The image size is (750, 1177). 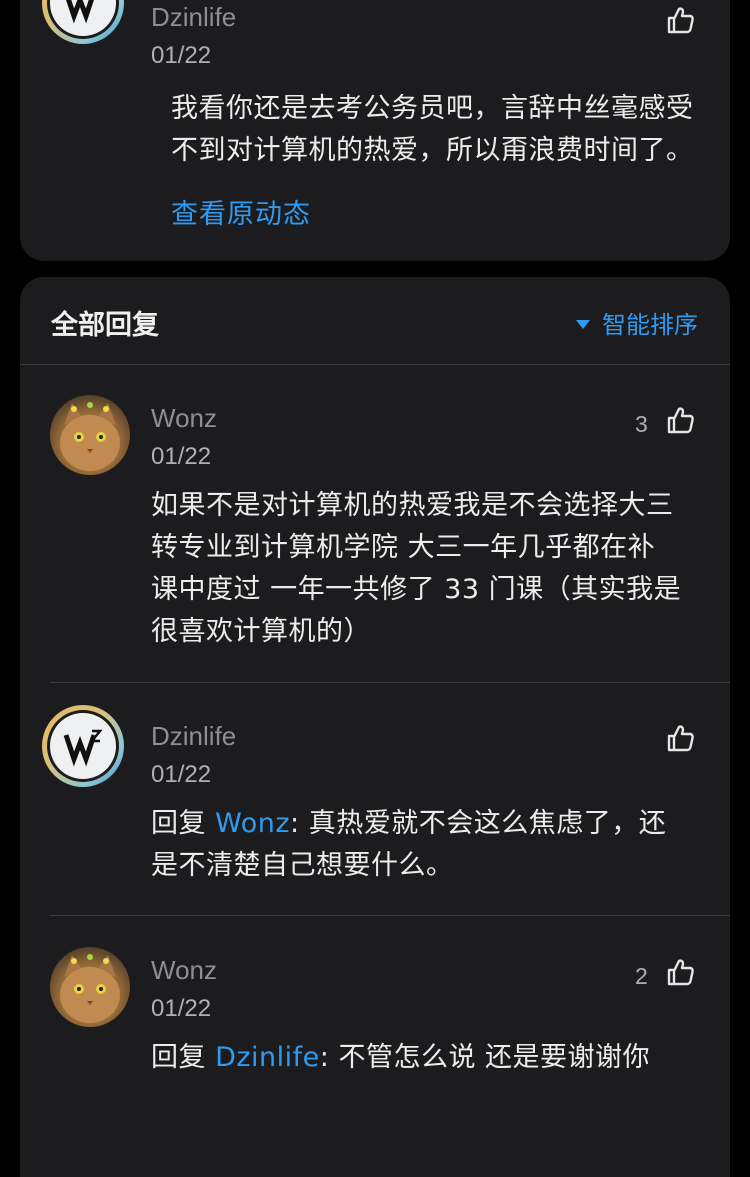 I want to click on view-original-link: 查看原动态, so click(x=241, y=211).